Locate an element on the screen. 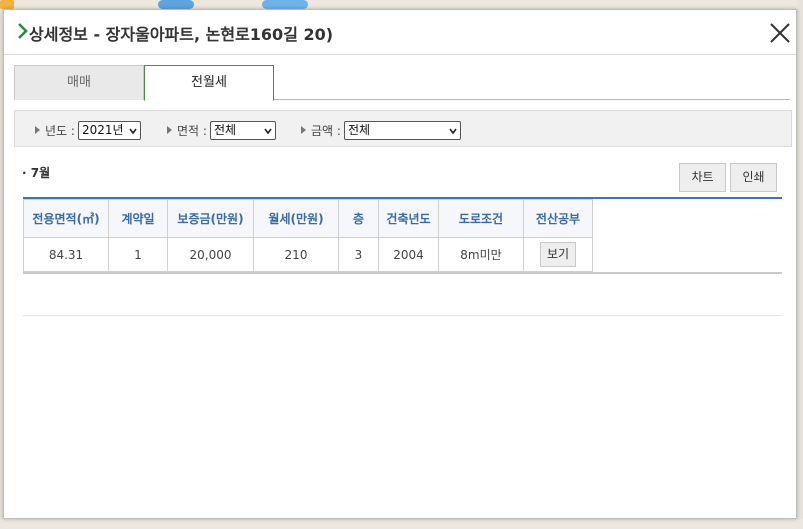  filter-amount: 금액 : 전체 is located at coordinates (381, 130).